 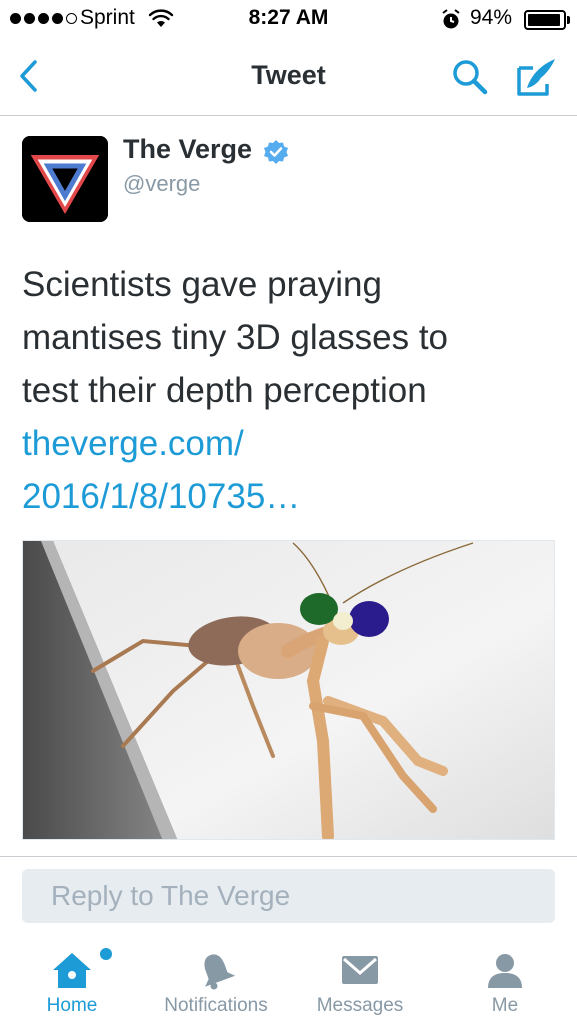 I want to click on envelope-icon, so click(x=360, y=970).